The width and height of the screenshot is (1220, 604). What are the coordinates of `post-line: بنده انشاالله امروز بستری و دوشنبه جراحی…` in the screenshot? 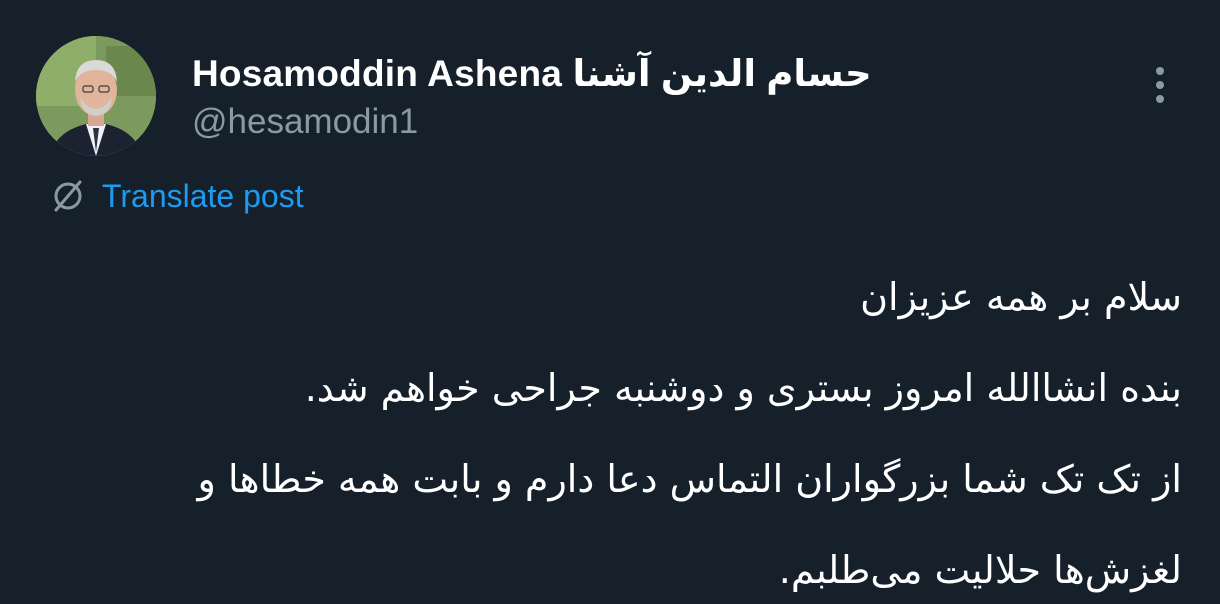 It's located at (743, 388).